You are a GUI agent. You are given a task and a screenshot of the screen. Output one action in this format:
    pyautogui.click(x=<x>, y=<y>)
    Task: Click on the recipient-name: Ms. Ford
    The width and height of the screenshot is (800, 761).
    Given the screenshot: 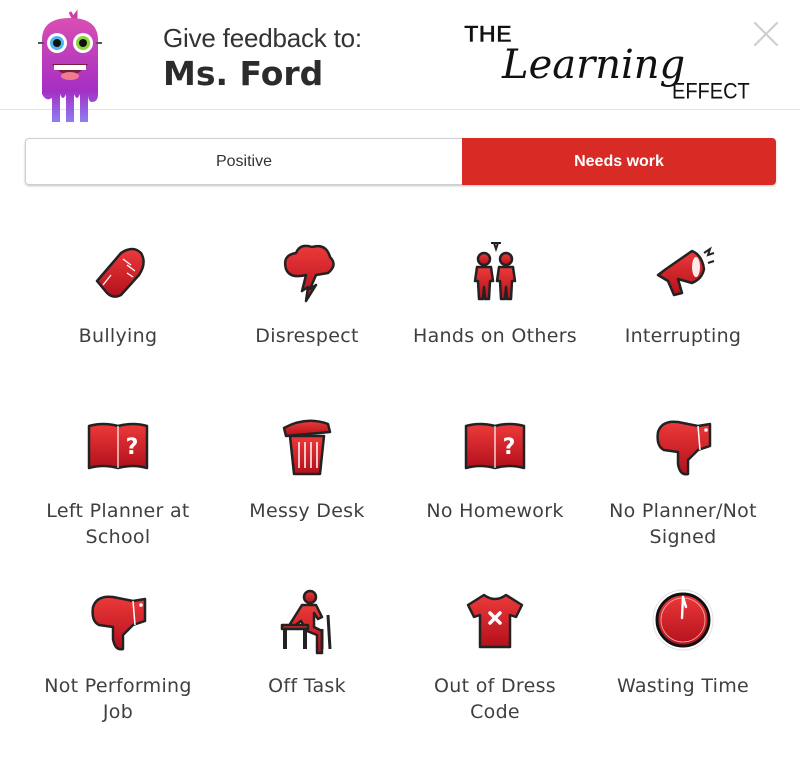 What is the action you would take?
    pyautogui.click(x=243, y=73)
    